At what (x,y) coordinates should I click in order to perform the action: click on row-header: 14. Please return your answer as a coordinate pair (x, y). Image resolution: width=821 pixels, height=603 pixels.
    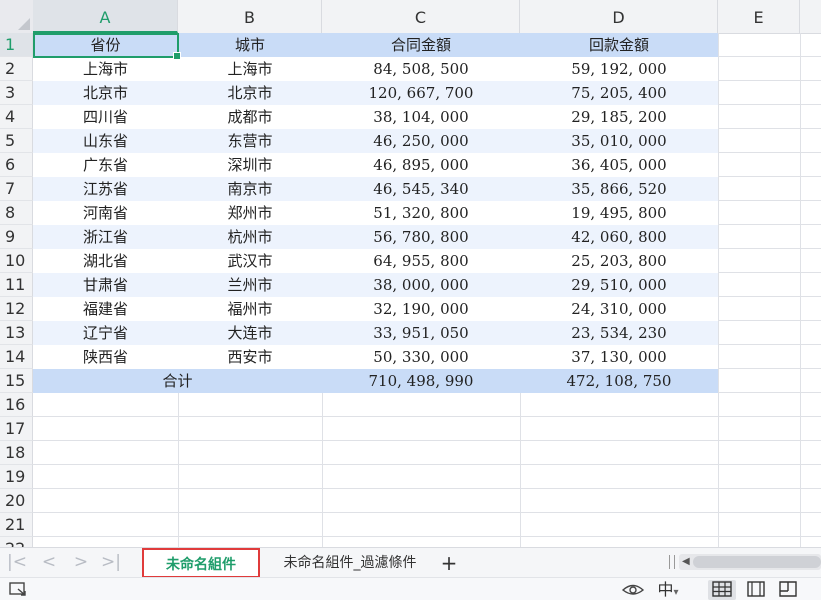
    Looking at the image, I should click on (16, 357).